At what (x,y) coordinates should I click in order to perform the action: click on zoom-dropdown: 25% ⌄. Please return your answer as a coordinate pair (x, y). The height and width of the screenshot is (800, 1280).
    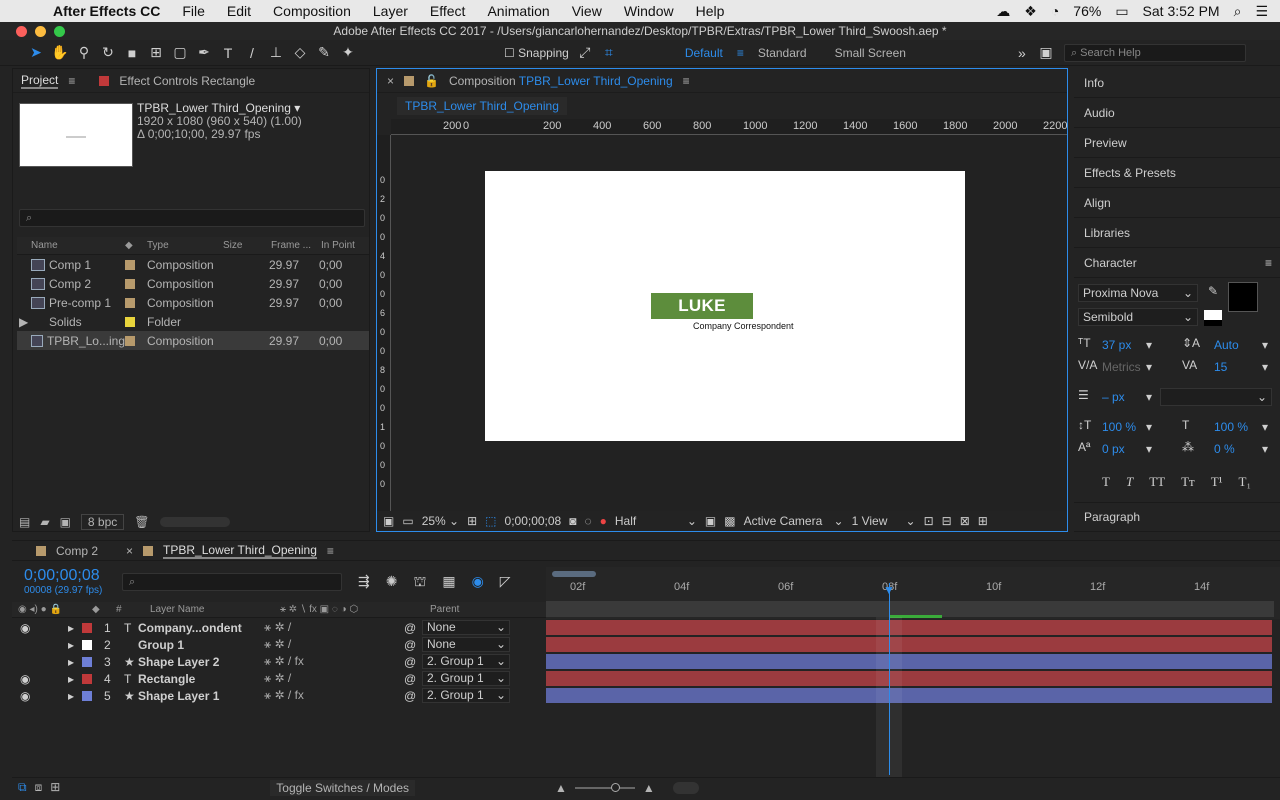
    Looking at the image, I should click on (440, 521).